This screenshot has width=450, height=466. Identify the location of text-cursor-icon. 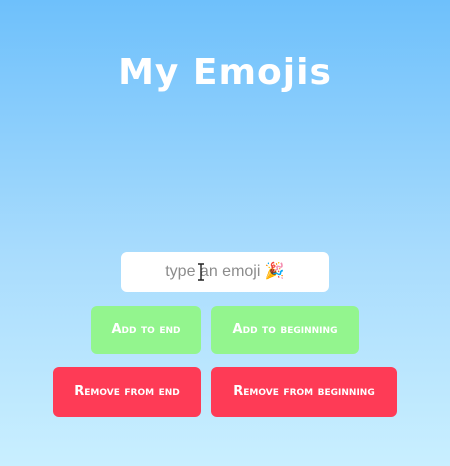
(201, 272).